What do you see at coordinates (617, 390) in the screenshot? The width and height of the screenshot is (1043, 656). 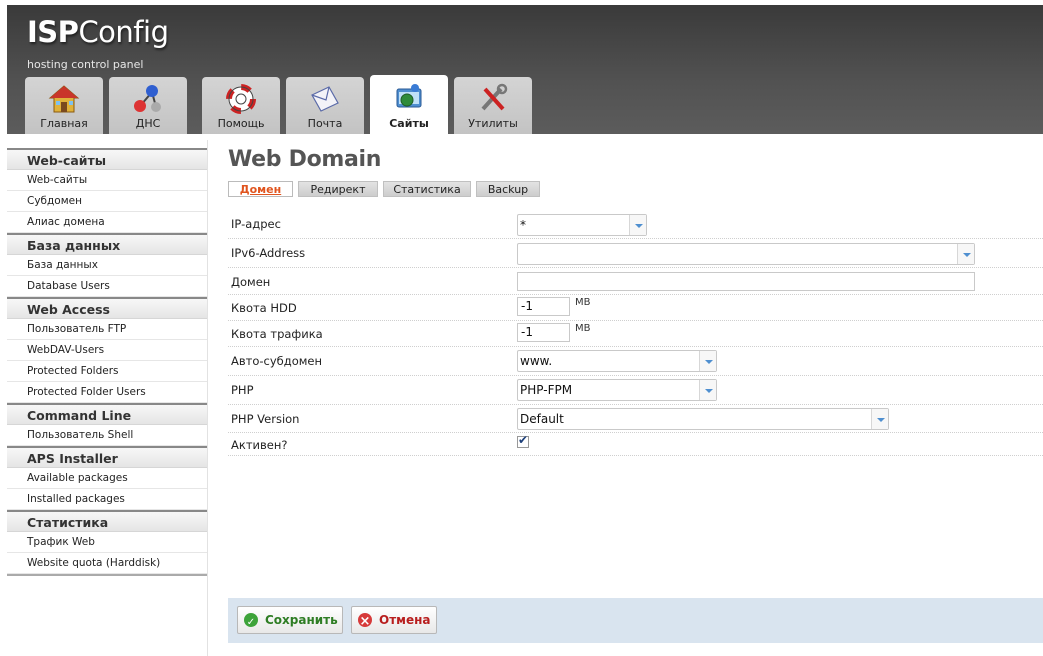 I see `php-mode-select: PHP-FPM` at bounding box center [617, 390].